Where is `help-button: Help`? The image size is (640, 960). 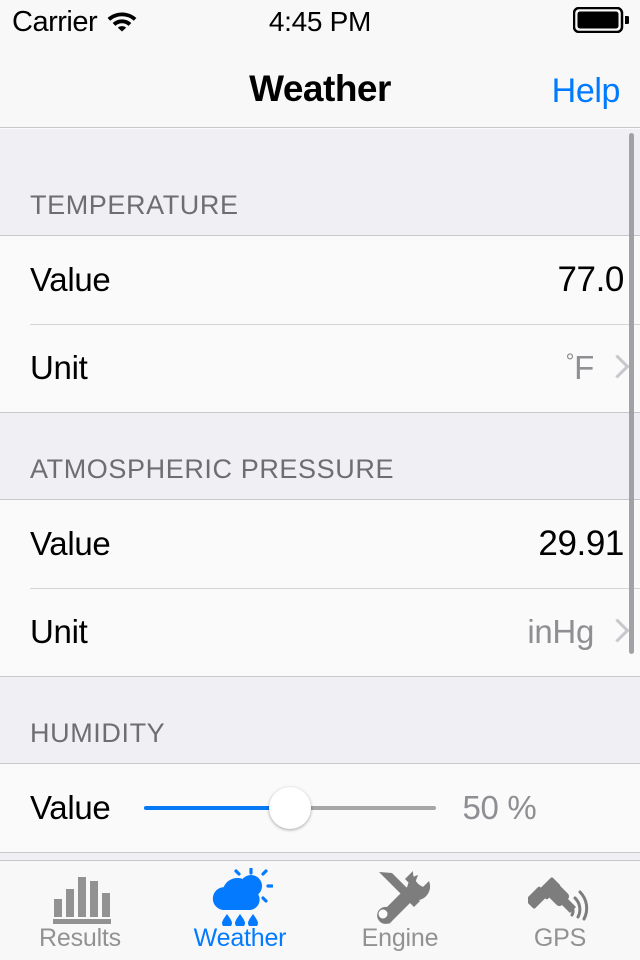 help-button: Help is located at coordinates (586, 91).